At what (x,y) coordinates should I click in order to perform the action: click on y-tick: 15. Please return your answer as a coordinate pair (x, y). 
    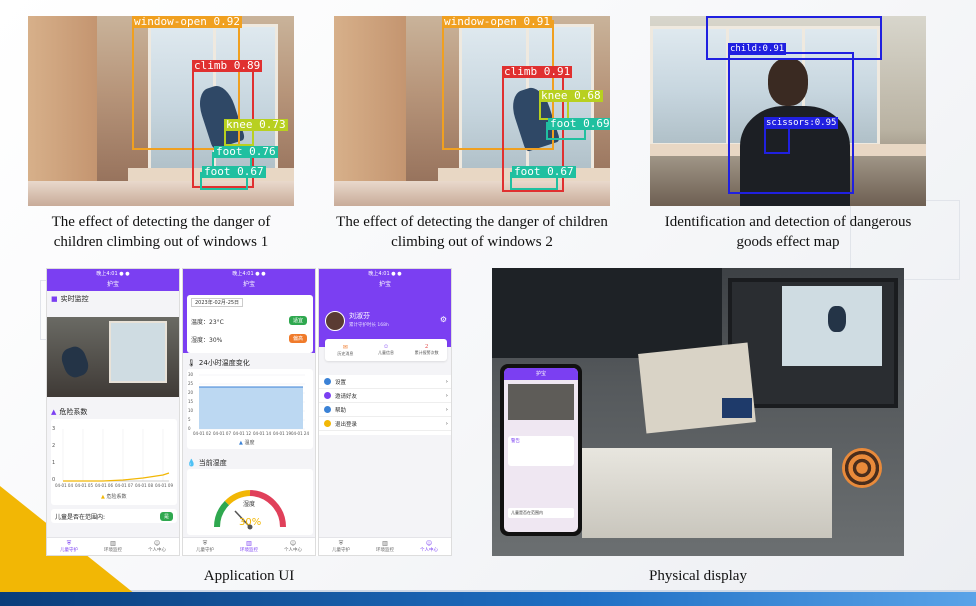
    Looking at the image, I should click on (191, 401).